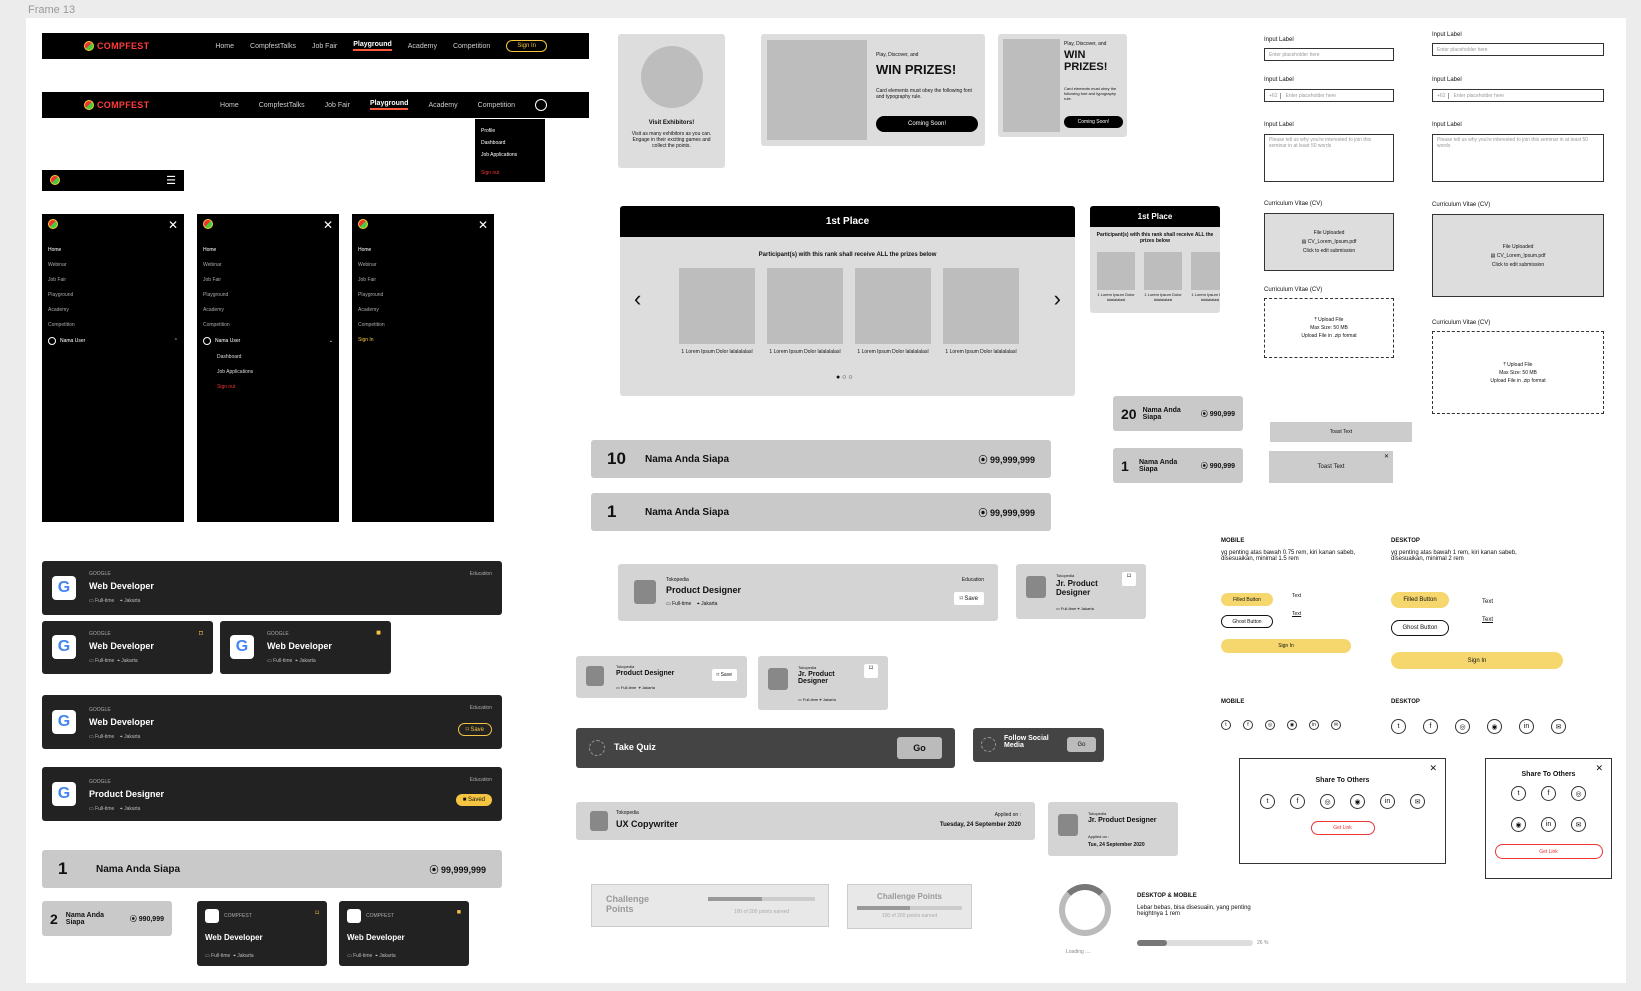 This screenshot has height=991, width=1641. What do you see at coordinates (1296, 614) in the screenshot?
I see `text-button-underline: Text` at bounding box center [1296, 614].